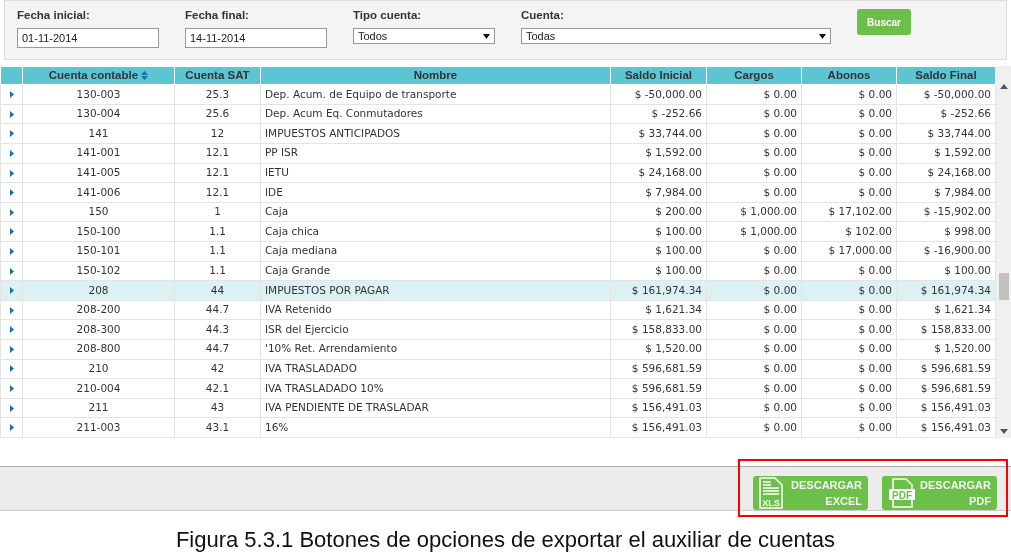 The width and height of the screenshot is (1011, 559). Describe the element at coordinates (1003, 286) in the screenshot. I see `scroll-thumb` at that location.